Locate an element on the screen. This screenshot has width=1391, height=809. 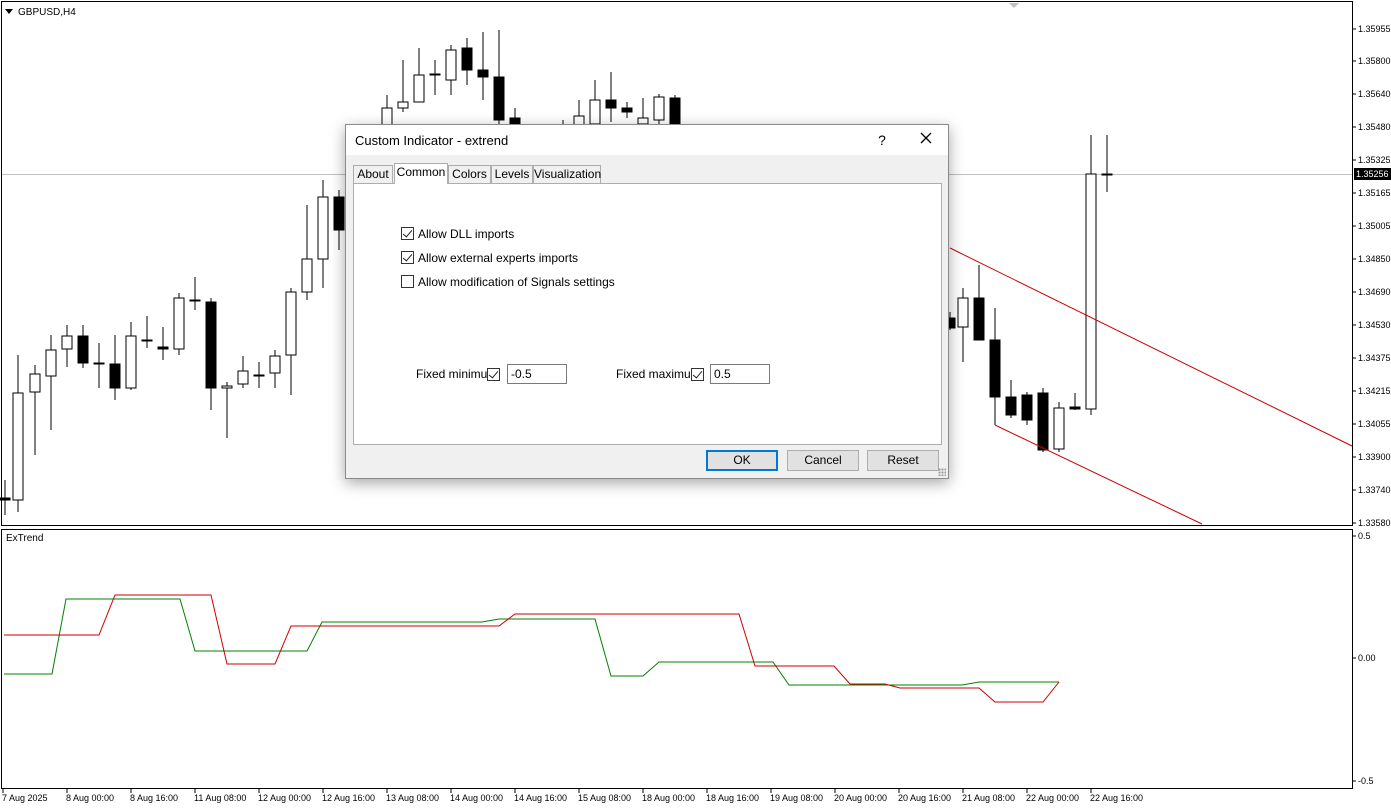
time-tick-label: 12 Aug 00:00 is located at coordinates (284, 798).